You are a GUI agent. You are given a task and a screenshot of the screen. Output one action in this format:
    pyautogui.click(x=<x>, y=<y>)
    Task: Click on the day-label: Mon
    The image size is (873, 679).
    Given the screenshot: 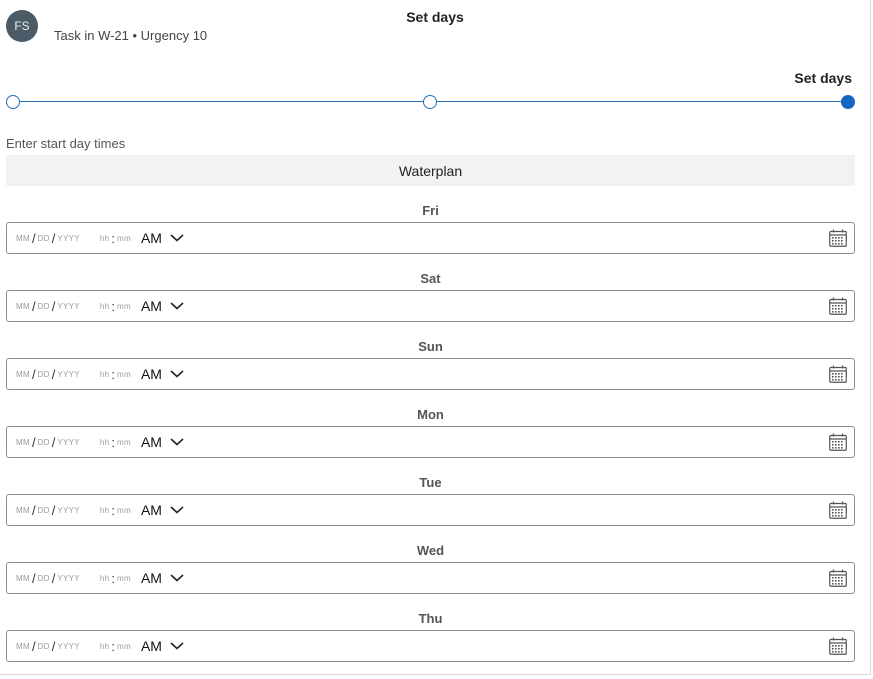 What is the action you would take?
    pyautogui.click(x=430, y=414)
    